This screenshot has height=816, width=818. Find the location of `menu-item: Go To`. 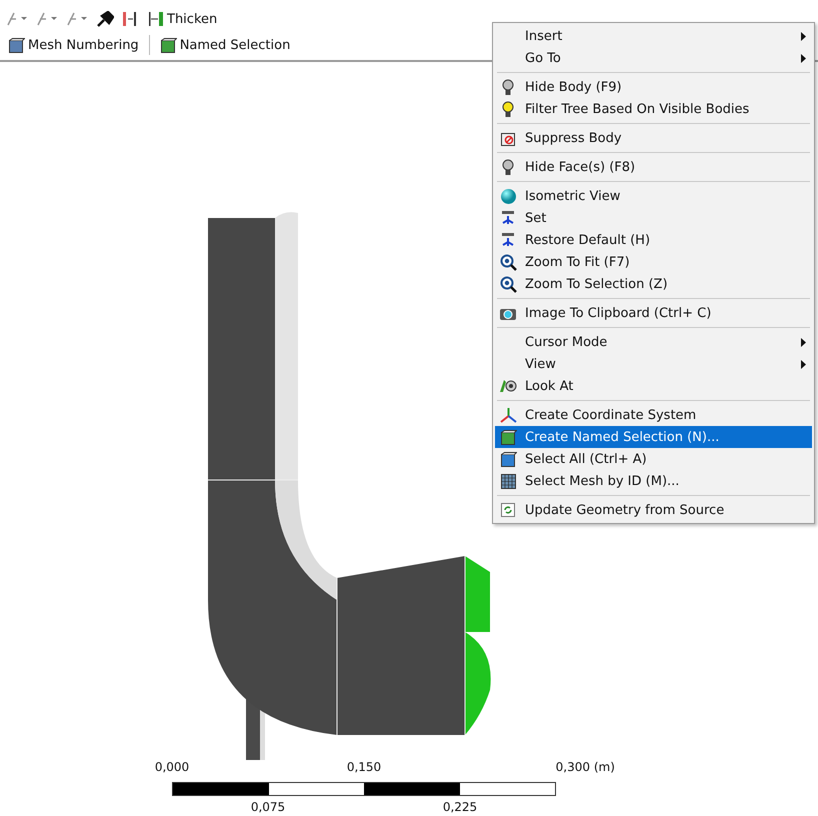

menu-item: Go To is located at coordinates (653, 58).